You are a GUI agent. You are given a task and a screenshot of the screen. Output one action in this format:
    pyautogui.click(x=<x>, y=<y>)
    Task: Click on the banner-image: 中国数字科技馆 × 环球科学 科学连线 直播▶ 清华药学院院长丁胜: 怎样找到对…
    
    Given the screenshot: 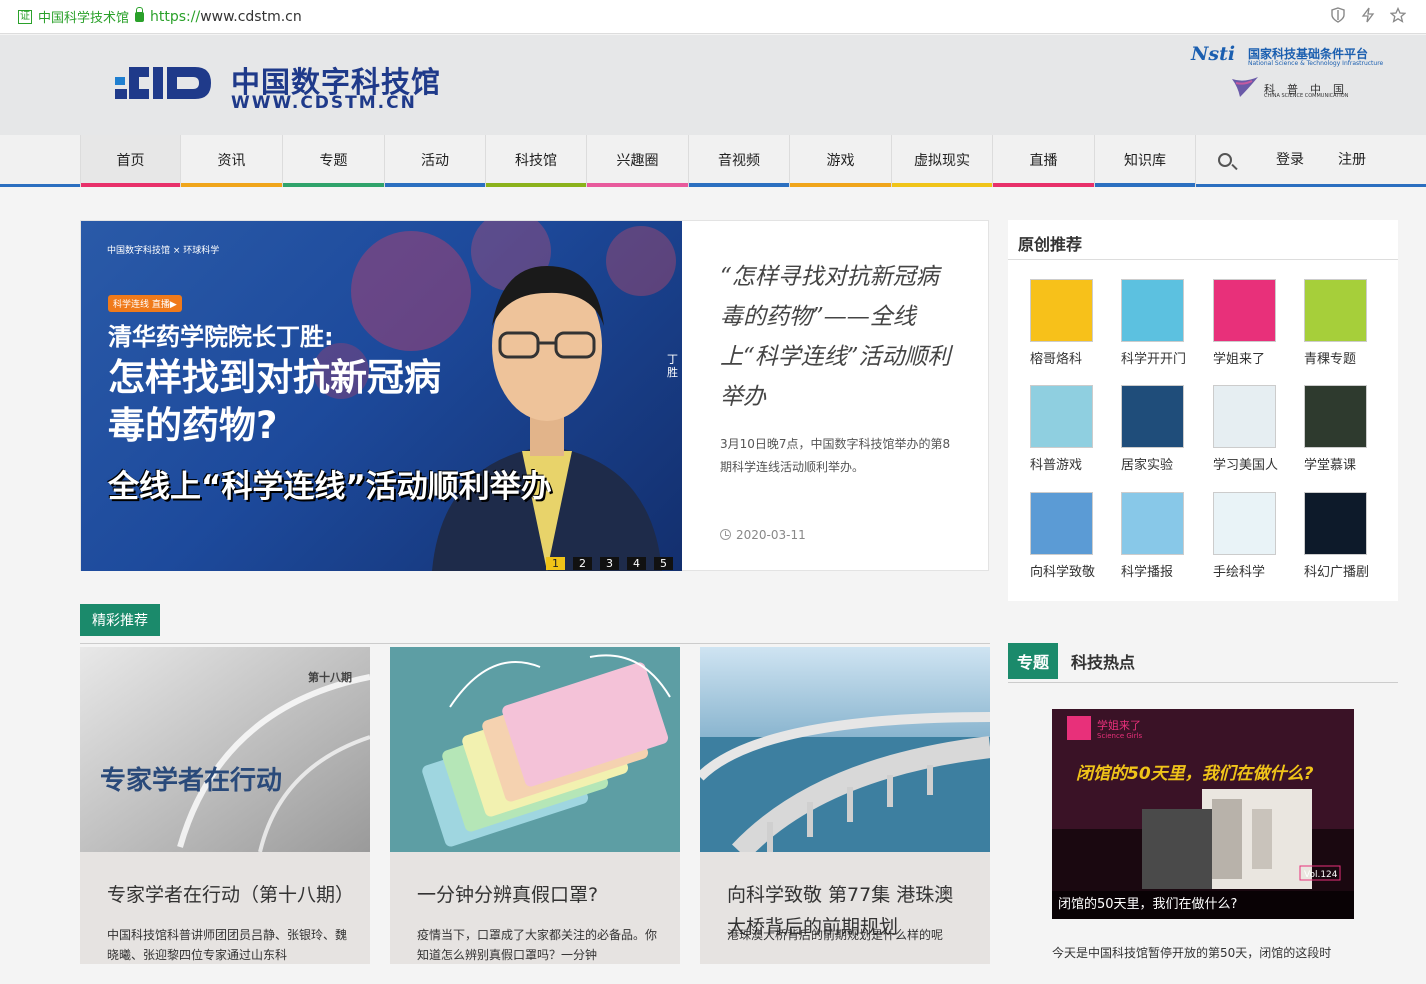 What is the action you would take?
    pyautogui.click(x=381, y=396)
    